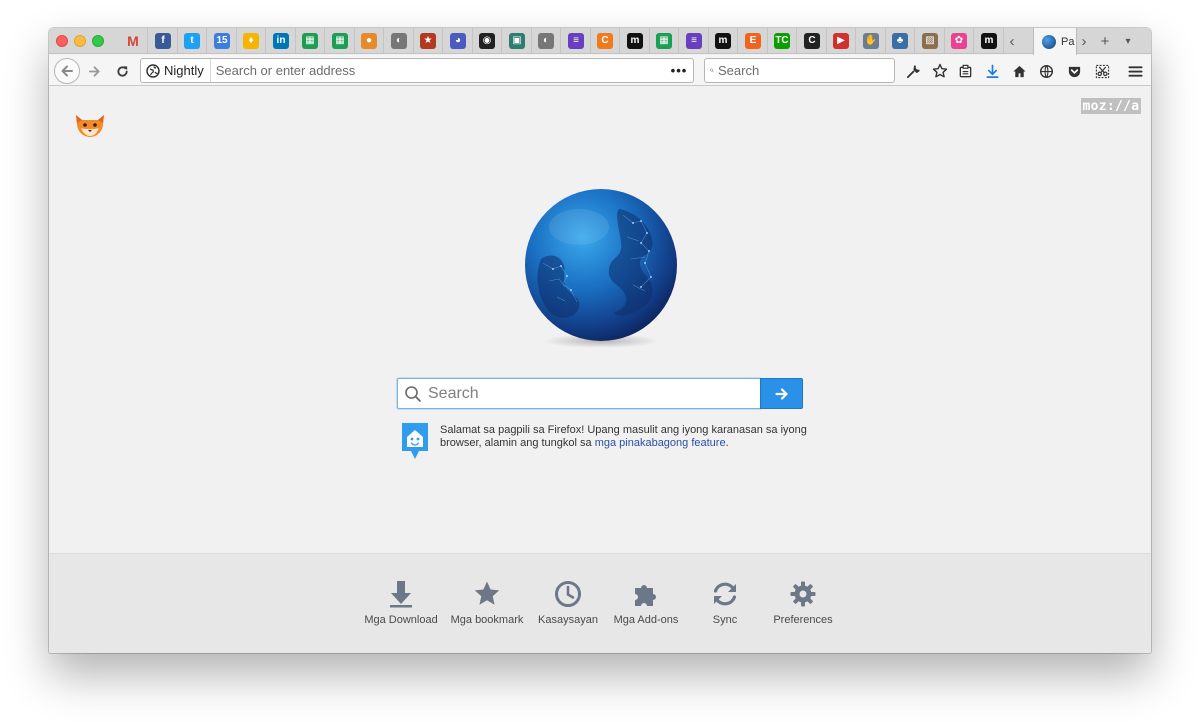 The height and width of the screenshot is (722, 1200). I want to click on pinned-tab-github: ◉, so click(487, 41).